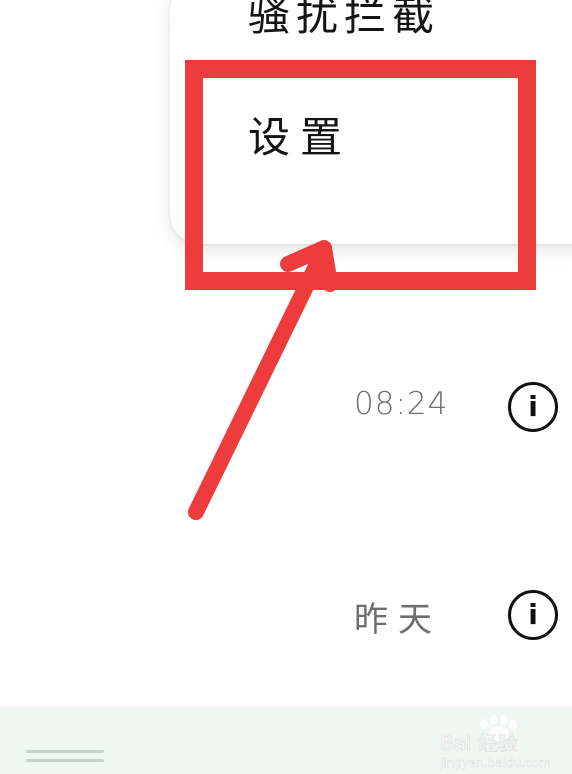 This screenshot has width=572, height=774. Describe the element at coordinates (286, 407) in the screenshot. I see `list-item: 08:24 i` at that location.